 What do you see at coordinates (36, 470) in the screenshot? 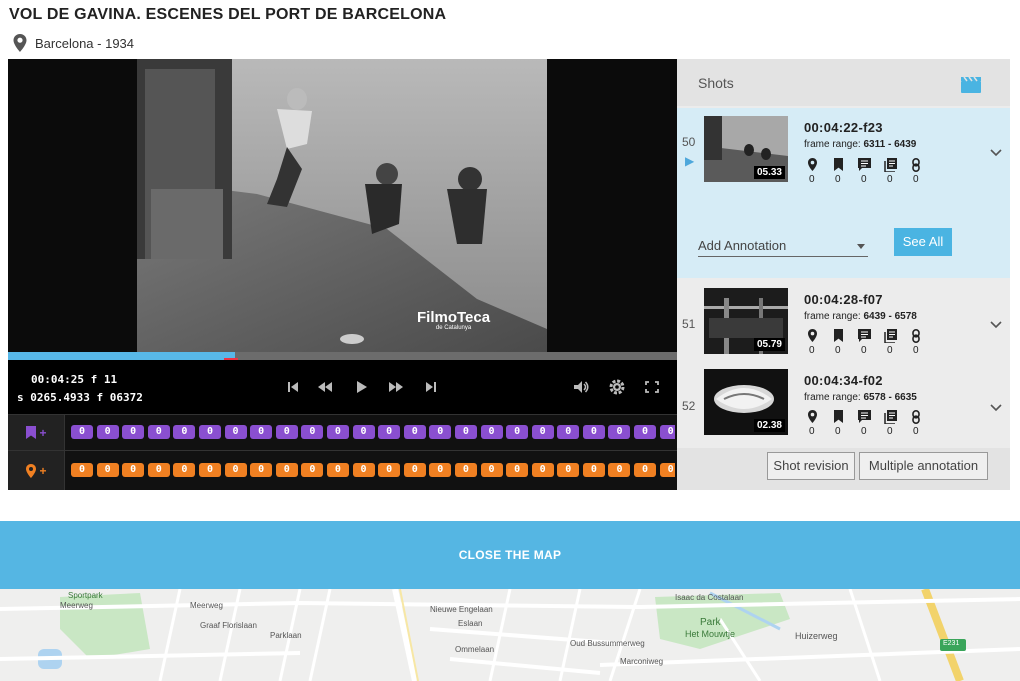
I see `add-location-button: +` at bounding box center [36, 470].